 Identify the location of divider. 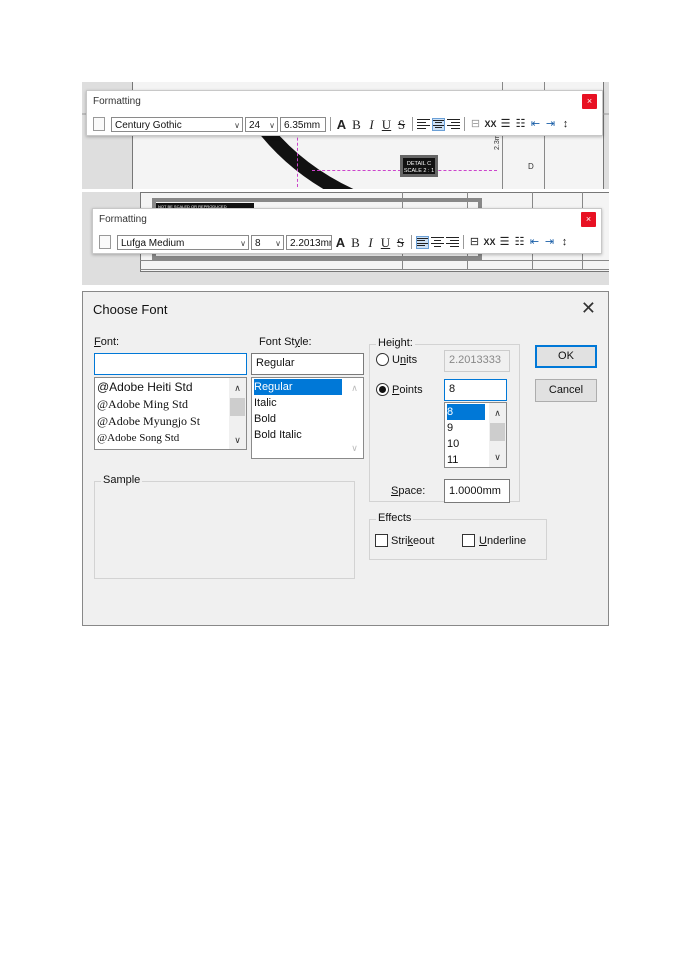
(464, 124).